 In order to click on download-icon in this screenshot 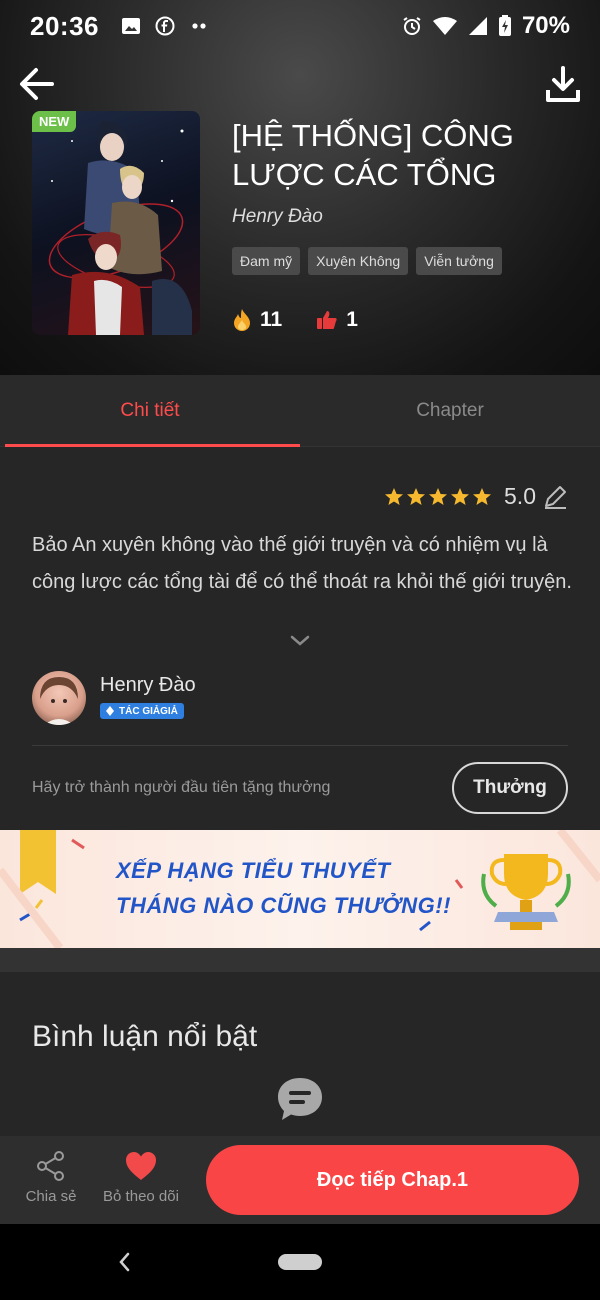, I will do `click(563, 85)`.